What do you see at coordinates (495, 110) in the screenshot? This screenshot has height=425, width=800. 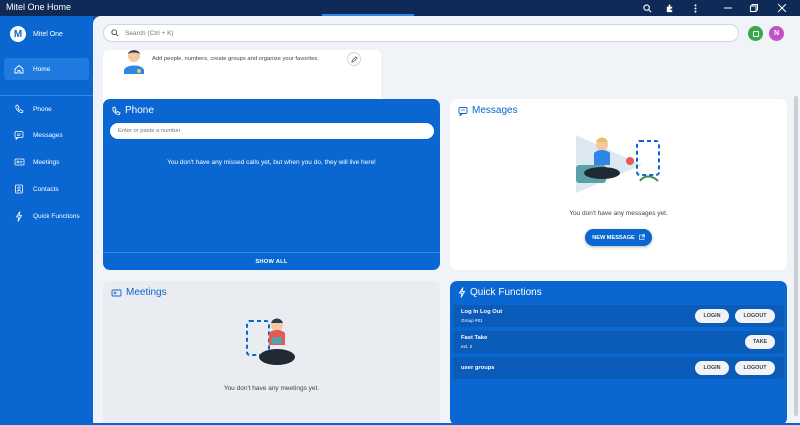 I see `messages-card-title-text: Messages` at bounding box center [495, 110].